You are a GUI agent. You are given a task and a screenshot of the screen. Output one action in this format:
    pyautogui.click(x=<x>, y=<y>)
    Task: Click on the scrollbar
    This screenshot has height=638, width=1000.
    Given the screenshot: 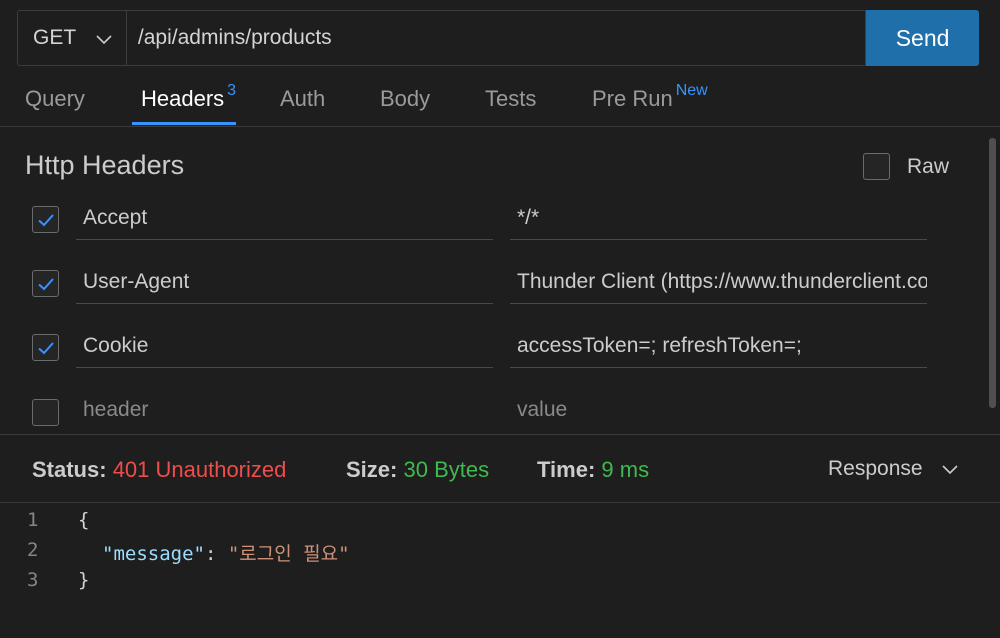 What is the action you would take?
    pyautogui.click(x=992, y=273)
    